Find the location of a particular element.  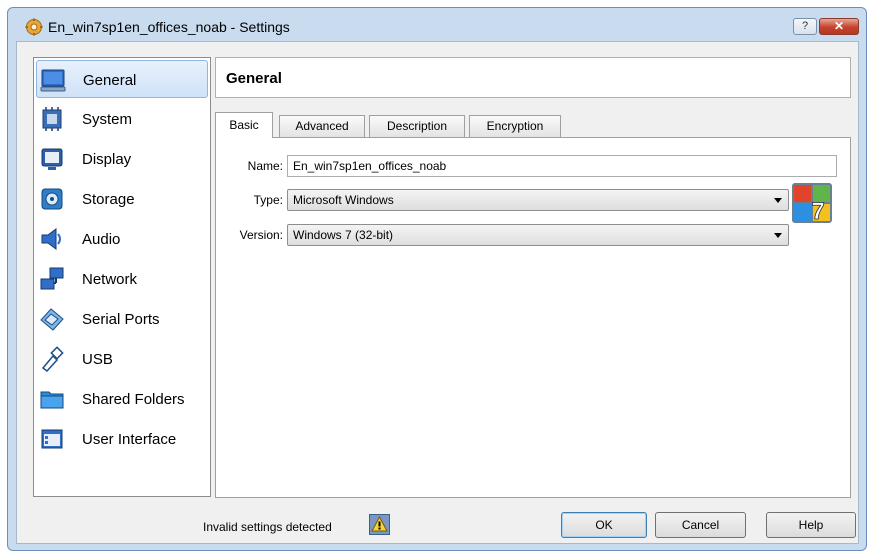

type-label: Type: is located at coordinates (268, 200).